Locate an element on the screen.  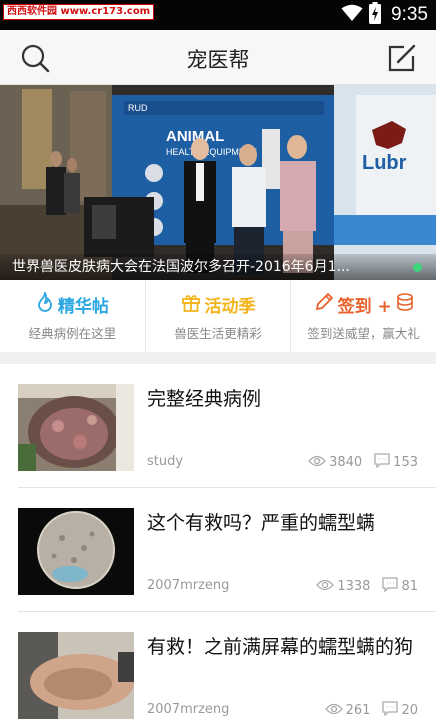
edit-icon is located at coordinates (401, 61).